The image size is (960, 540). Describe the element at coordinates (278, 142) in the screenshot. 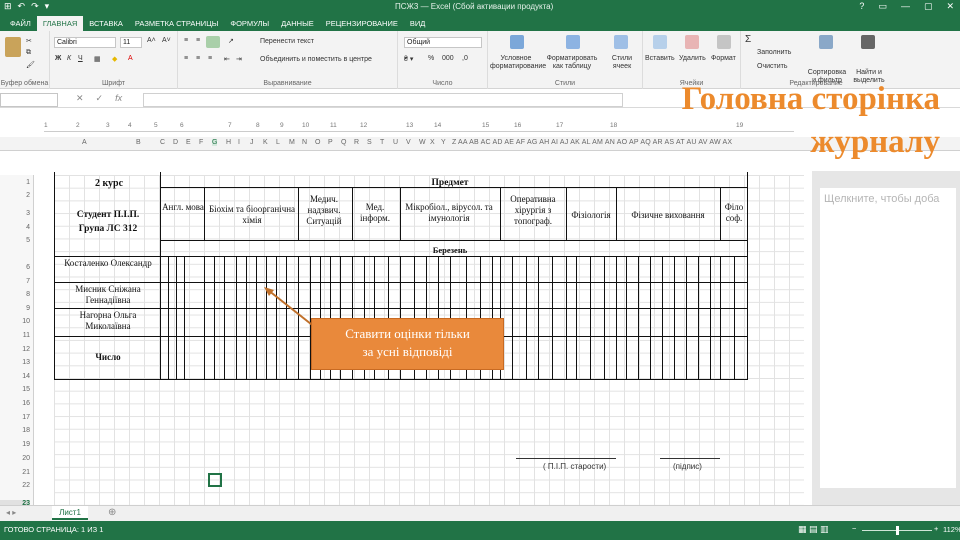

I see `column-header: L` at that location.